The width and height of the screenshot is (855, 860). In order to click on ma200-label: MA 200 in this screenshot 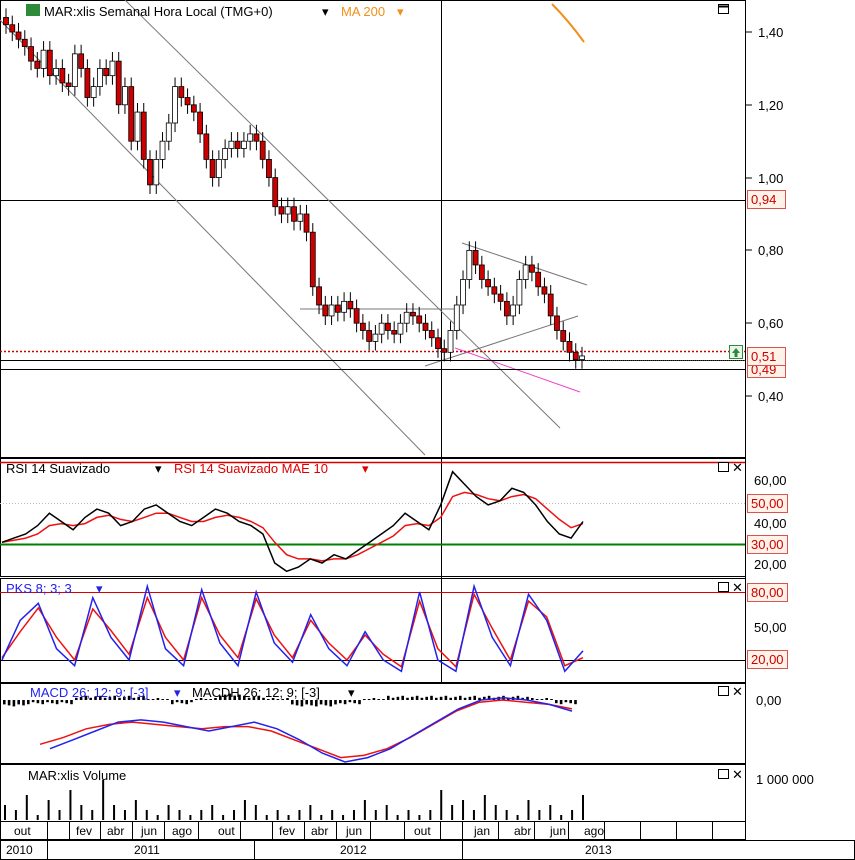, I will do `click(363, 11)`.